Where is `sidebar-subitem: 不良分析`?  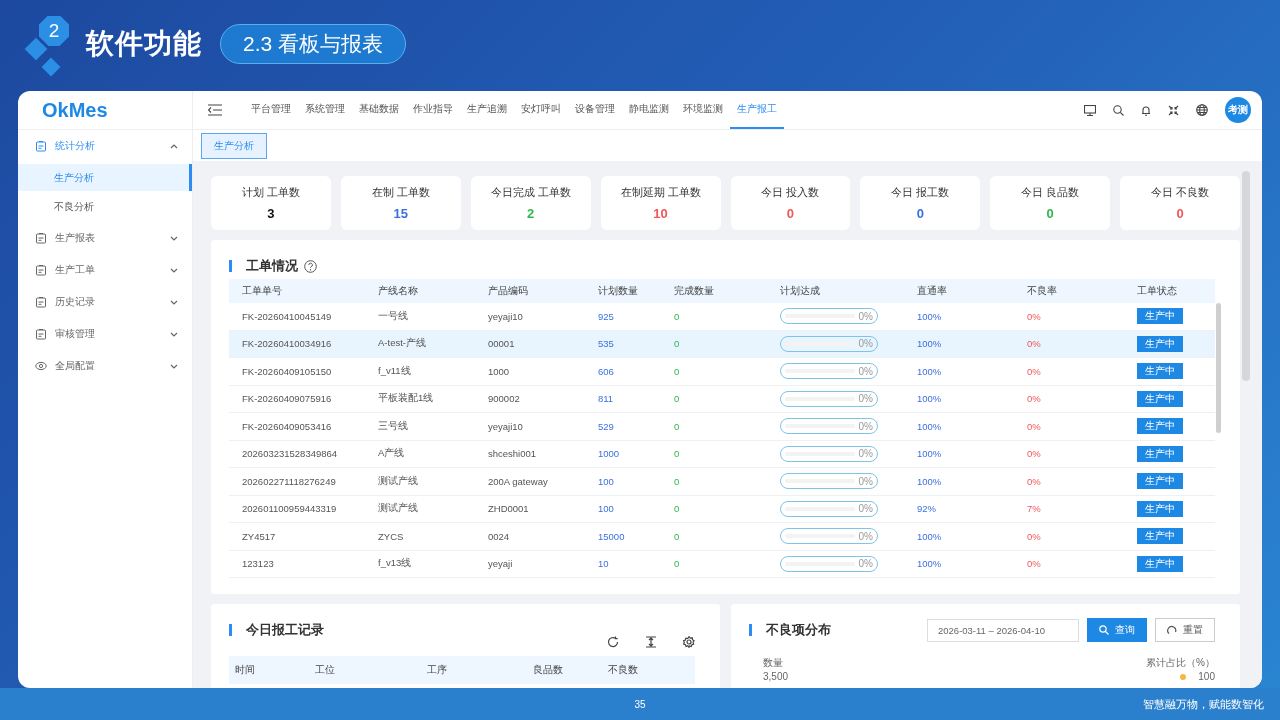
sidebar-subitem: 不良分析 is located at coordinates (105, 206).